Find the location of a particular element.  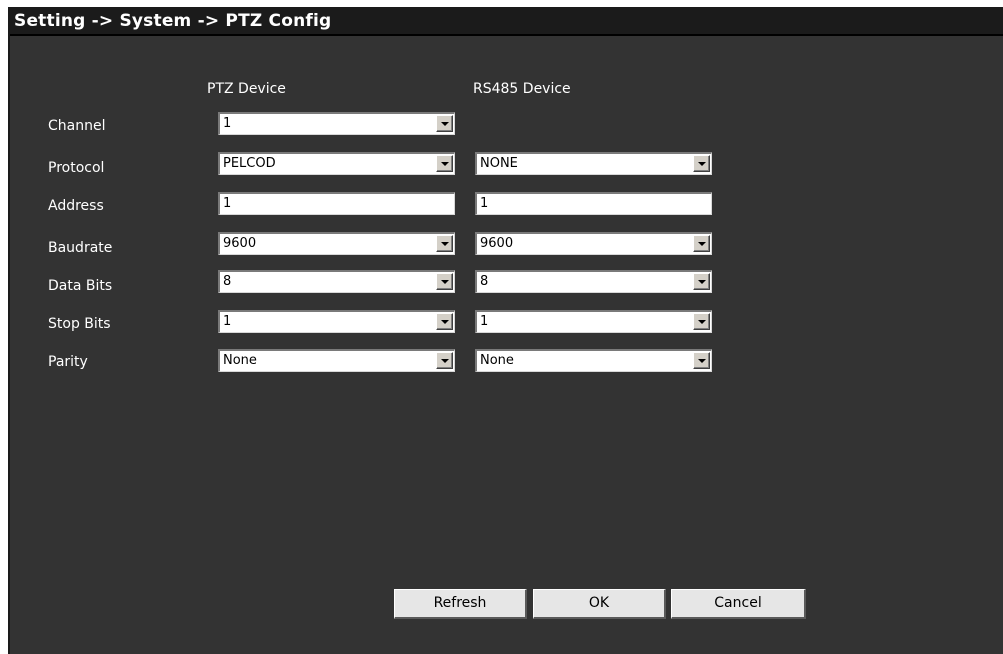

ptz-stop-bits-select: 1 is located at coordinates (336, 321).